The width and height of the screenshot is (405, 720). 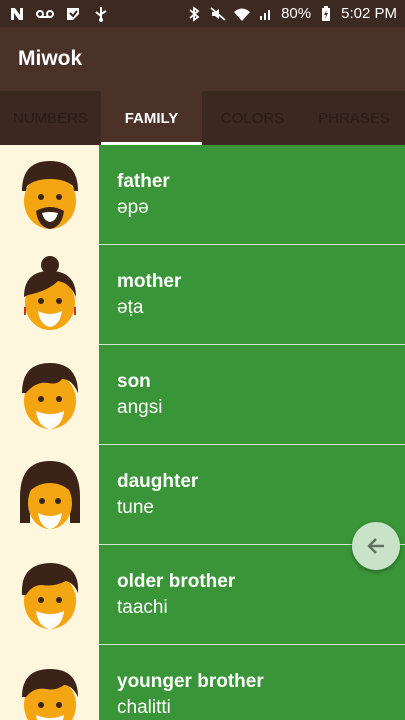 What do you see at coordinates (202, 595) in the screenshot?
I see `list-item: older brother taachi` at bounding box center [202, 595].